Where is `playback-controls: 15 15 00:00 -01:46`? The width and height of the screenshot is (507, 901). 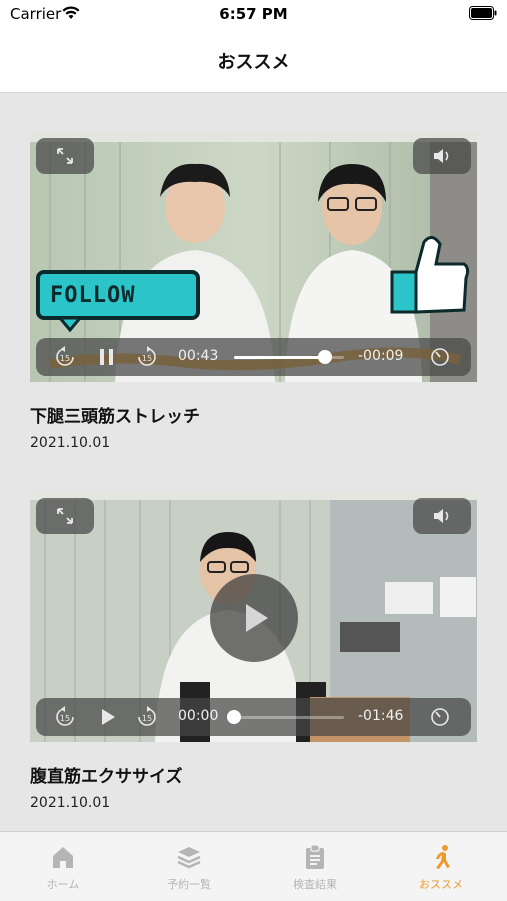 playback-controls: 15 15 00:00 -01:46 is located at coordinates (253, 717).